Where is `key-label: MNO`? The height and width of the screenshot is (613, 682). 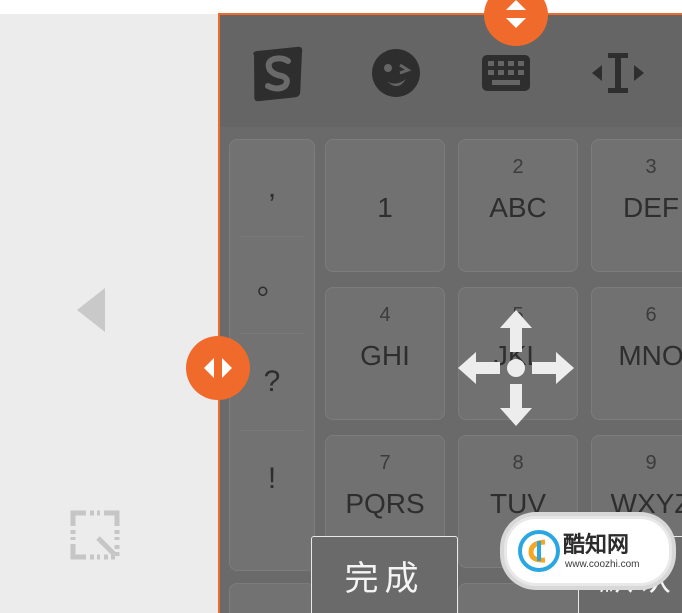 key-label: MNO is located at coordinates (650, 355).